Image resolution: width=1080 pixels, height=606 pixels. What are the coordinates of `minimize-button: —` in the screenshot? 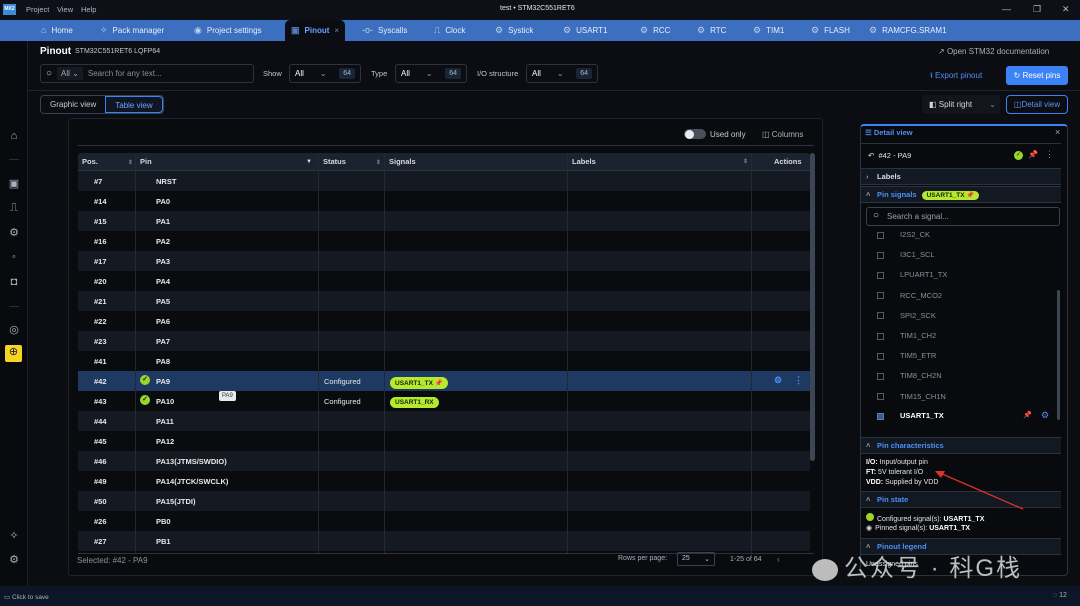 It's located at (1006, 9).